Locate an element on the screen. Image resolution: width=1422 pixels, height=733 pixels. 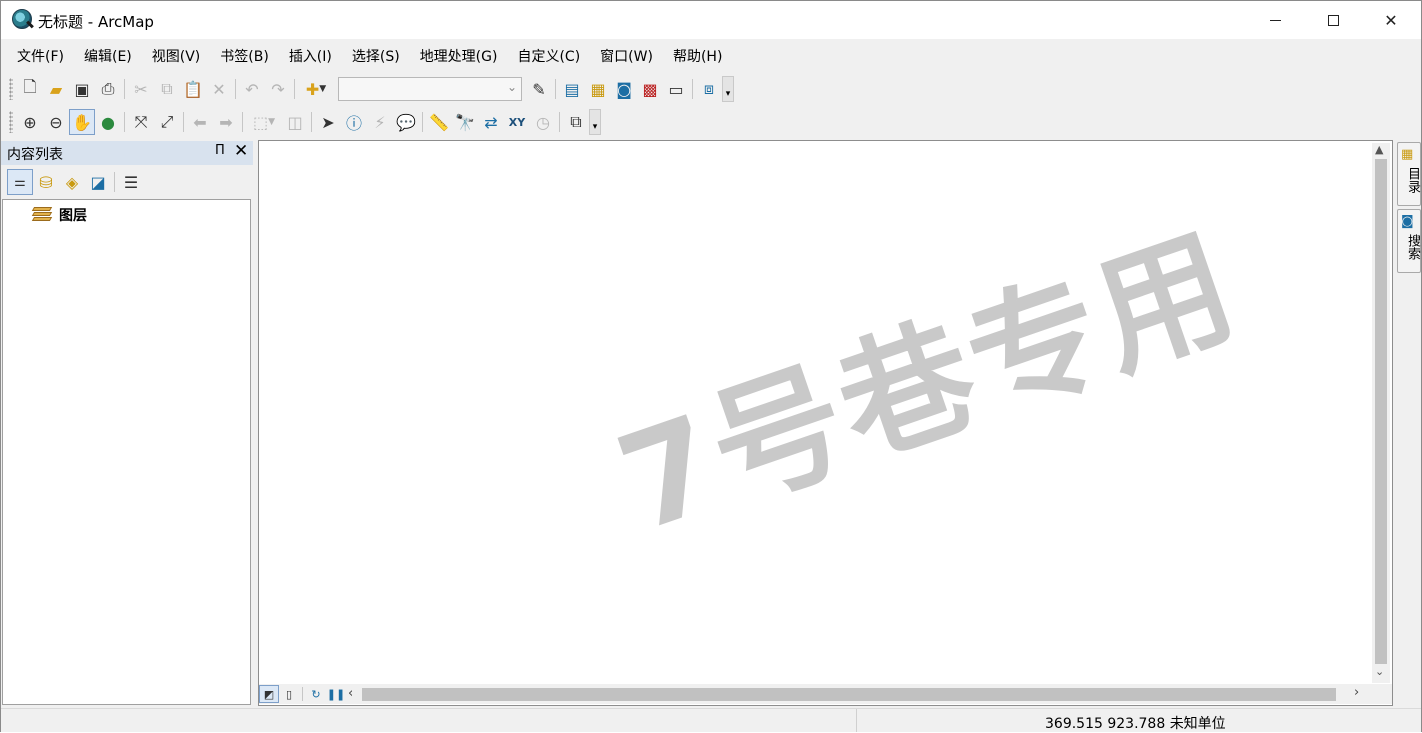
horizontal-scrollbar: ‹ is located at coordinates (848, 694).